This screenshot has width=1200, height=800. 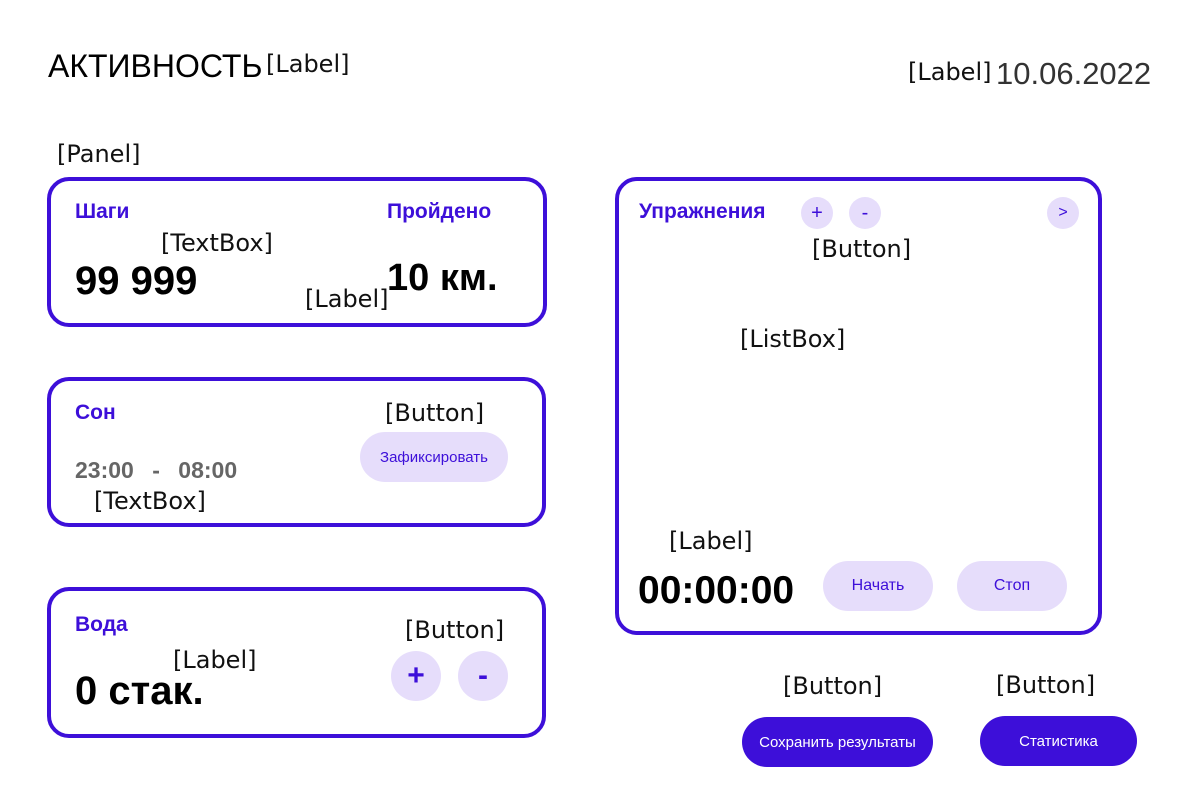 What do you see at coordinates (1074, 73) in the screenshot?
I see `date-label: 10.06.2022` at bounding box center [1074, 73].